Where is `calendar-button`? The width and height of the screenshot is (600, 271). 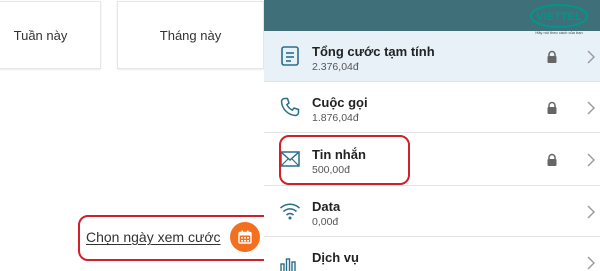
calendar-button is located at coordinates (245, 237).